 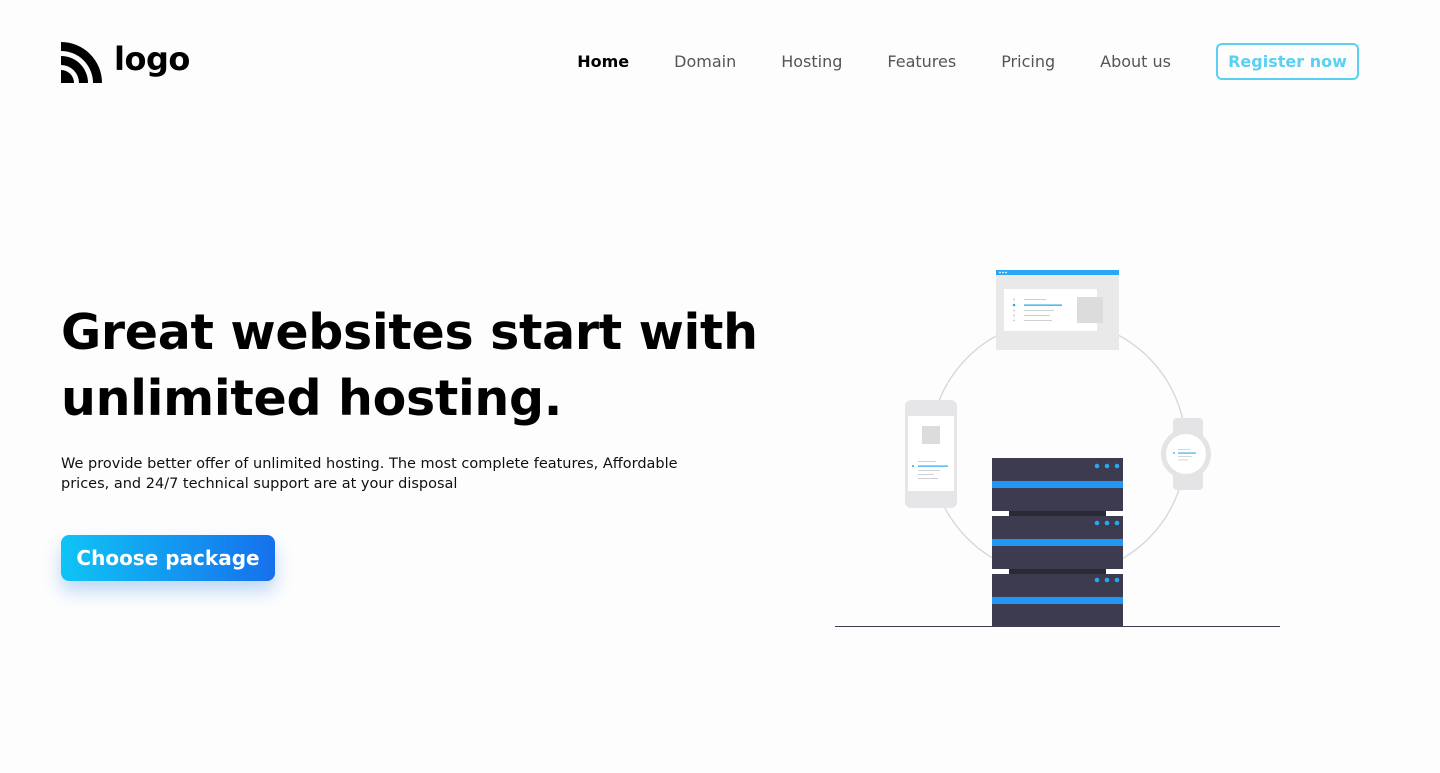 I want to click on logo-text: logo, so click(x=152, y=59).